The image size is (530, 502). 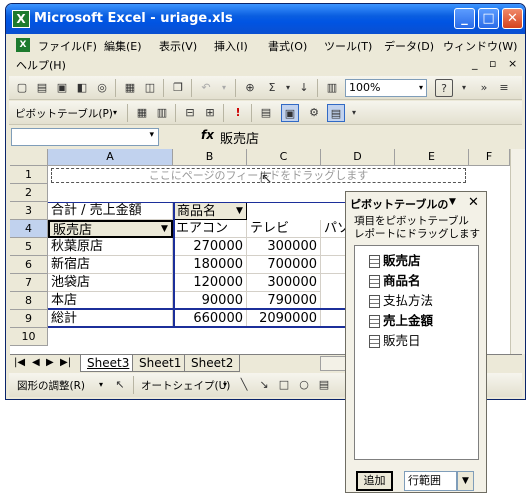 I want to click on prev-sheet-icon: ◀, so click(x=36, y=362).